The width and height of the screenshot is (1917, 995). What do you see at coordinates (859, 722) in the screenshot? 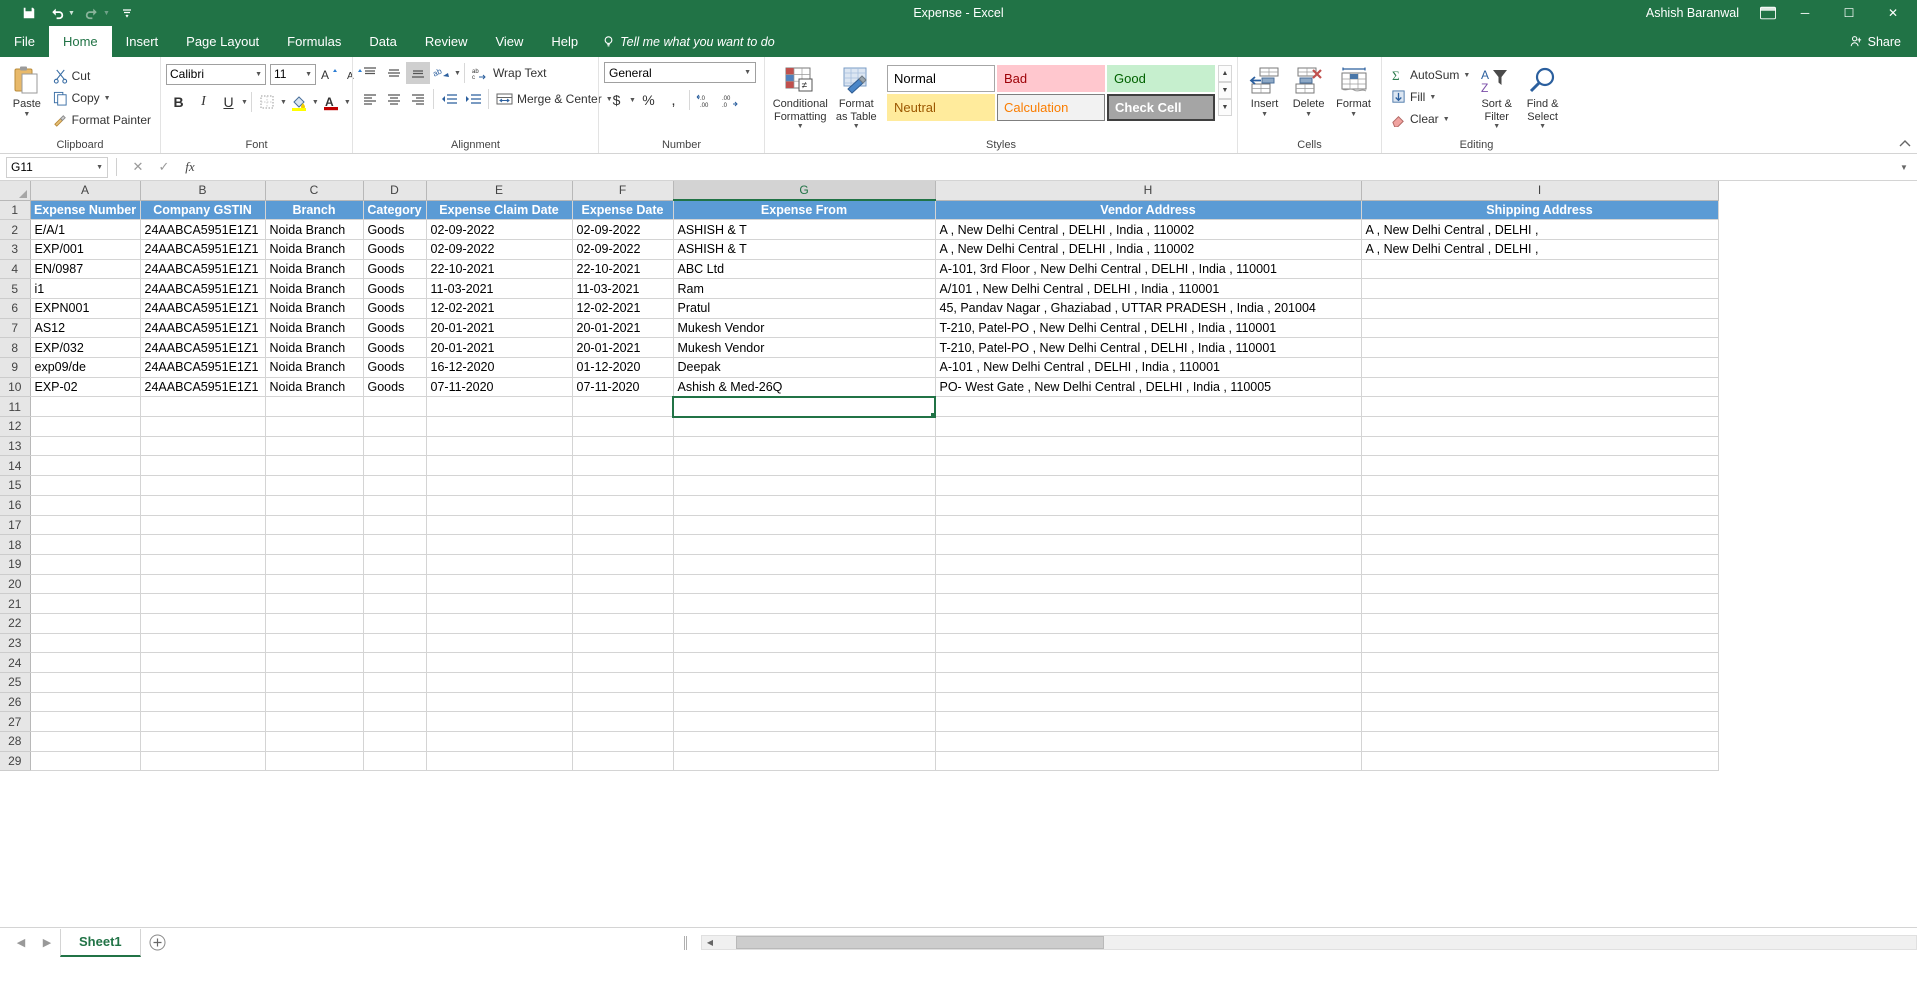
I see `table-row: 27` at bounding box center [859, 722].